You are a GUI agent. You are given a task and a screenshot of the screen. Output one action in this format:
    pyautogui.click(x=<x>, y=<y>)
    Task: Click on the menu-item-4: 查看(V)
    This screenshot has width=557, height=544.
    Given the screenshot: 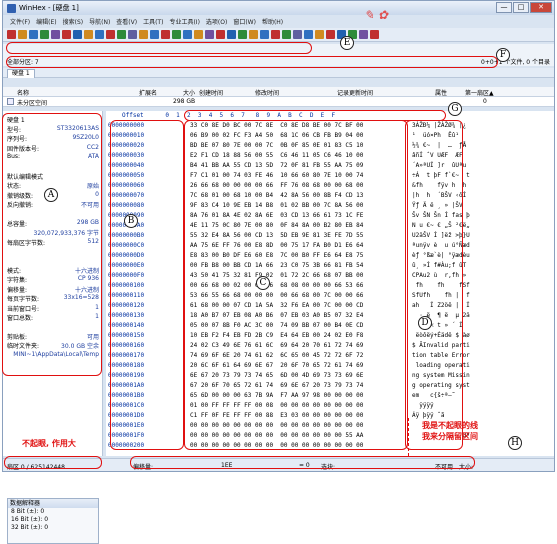 What is the action you would take?
    pyautogui.click(x=126, y=21)
    